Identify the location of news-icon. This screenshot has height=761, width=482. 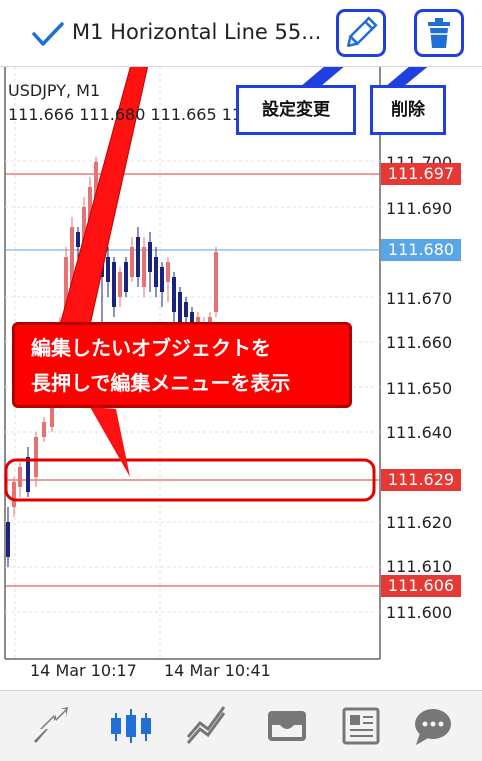
(361, 726).